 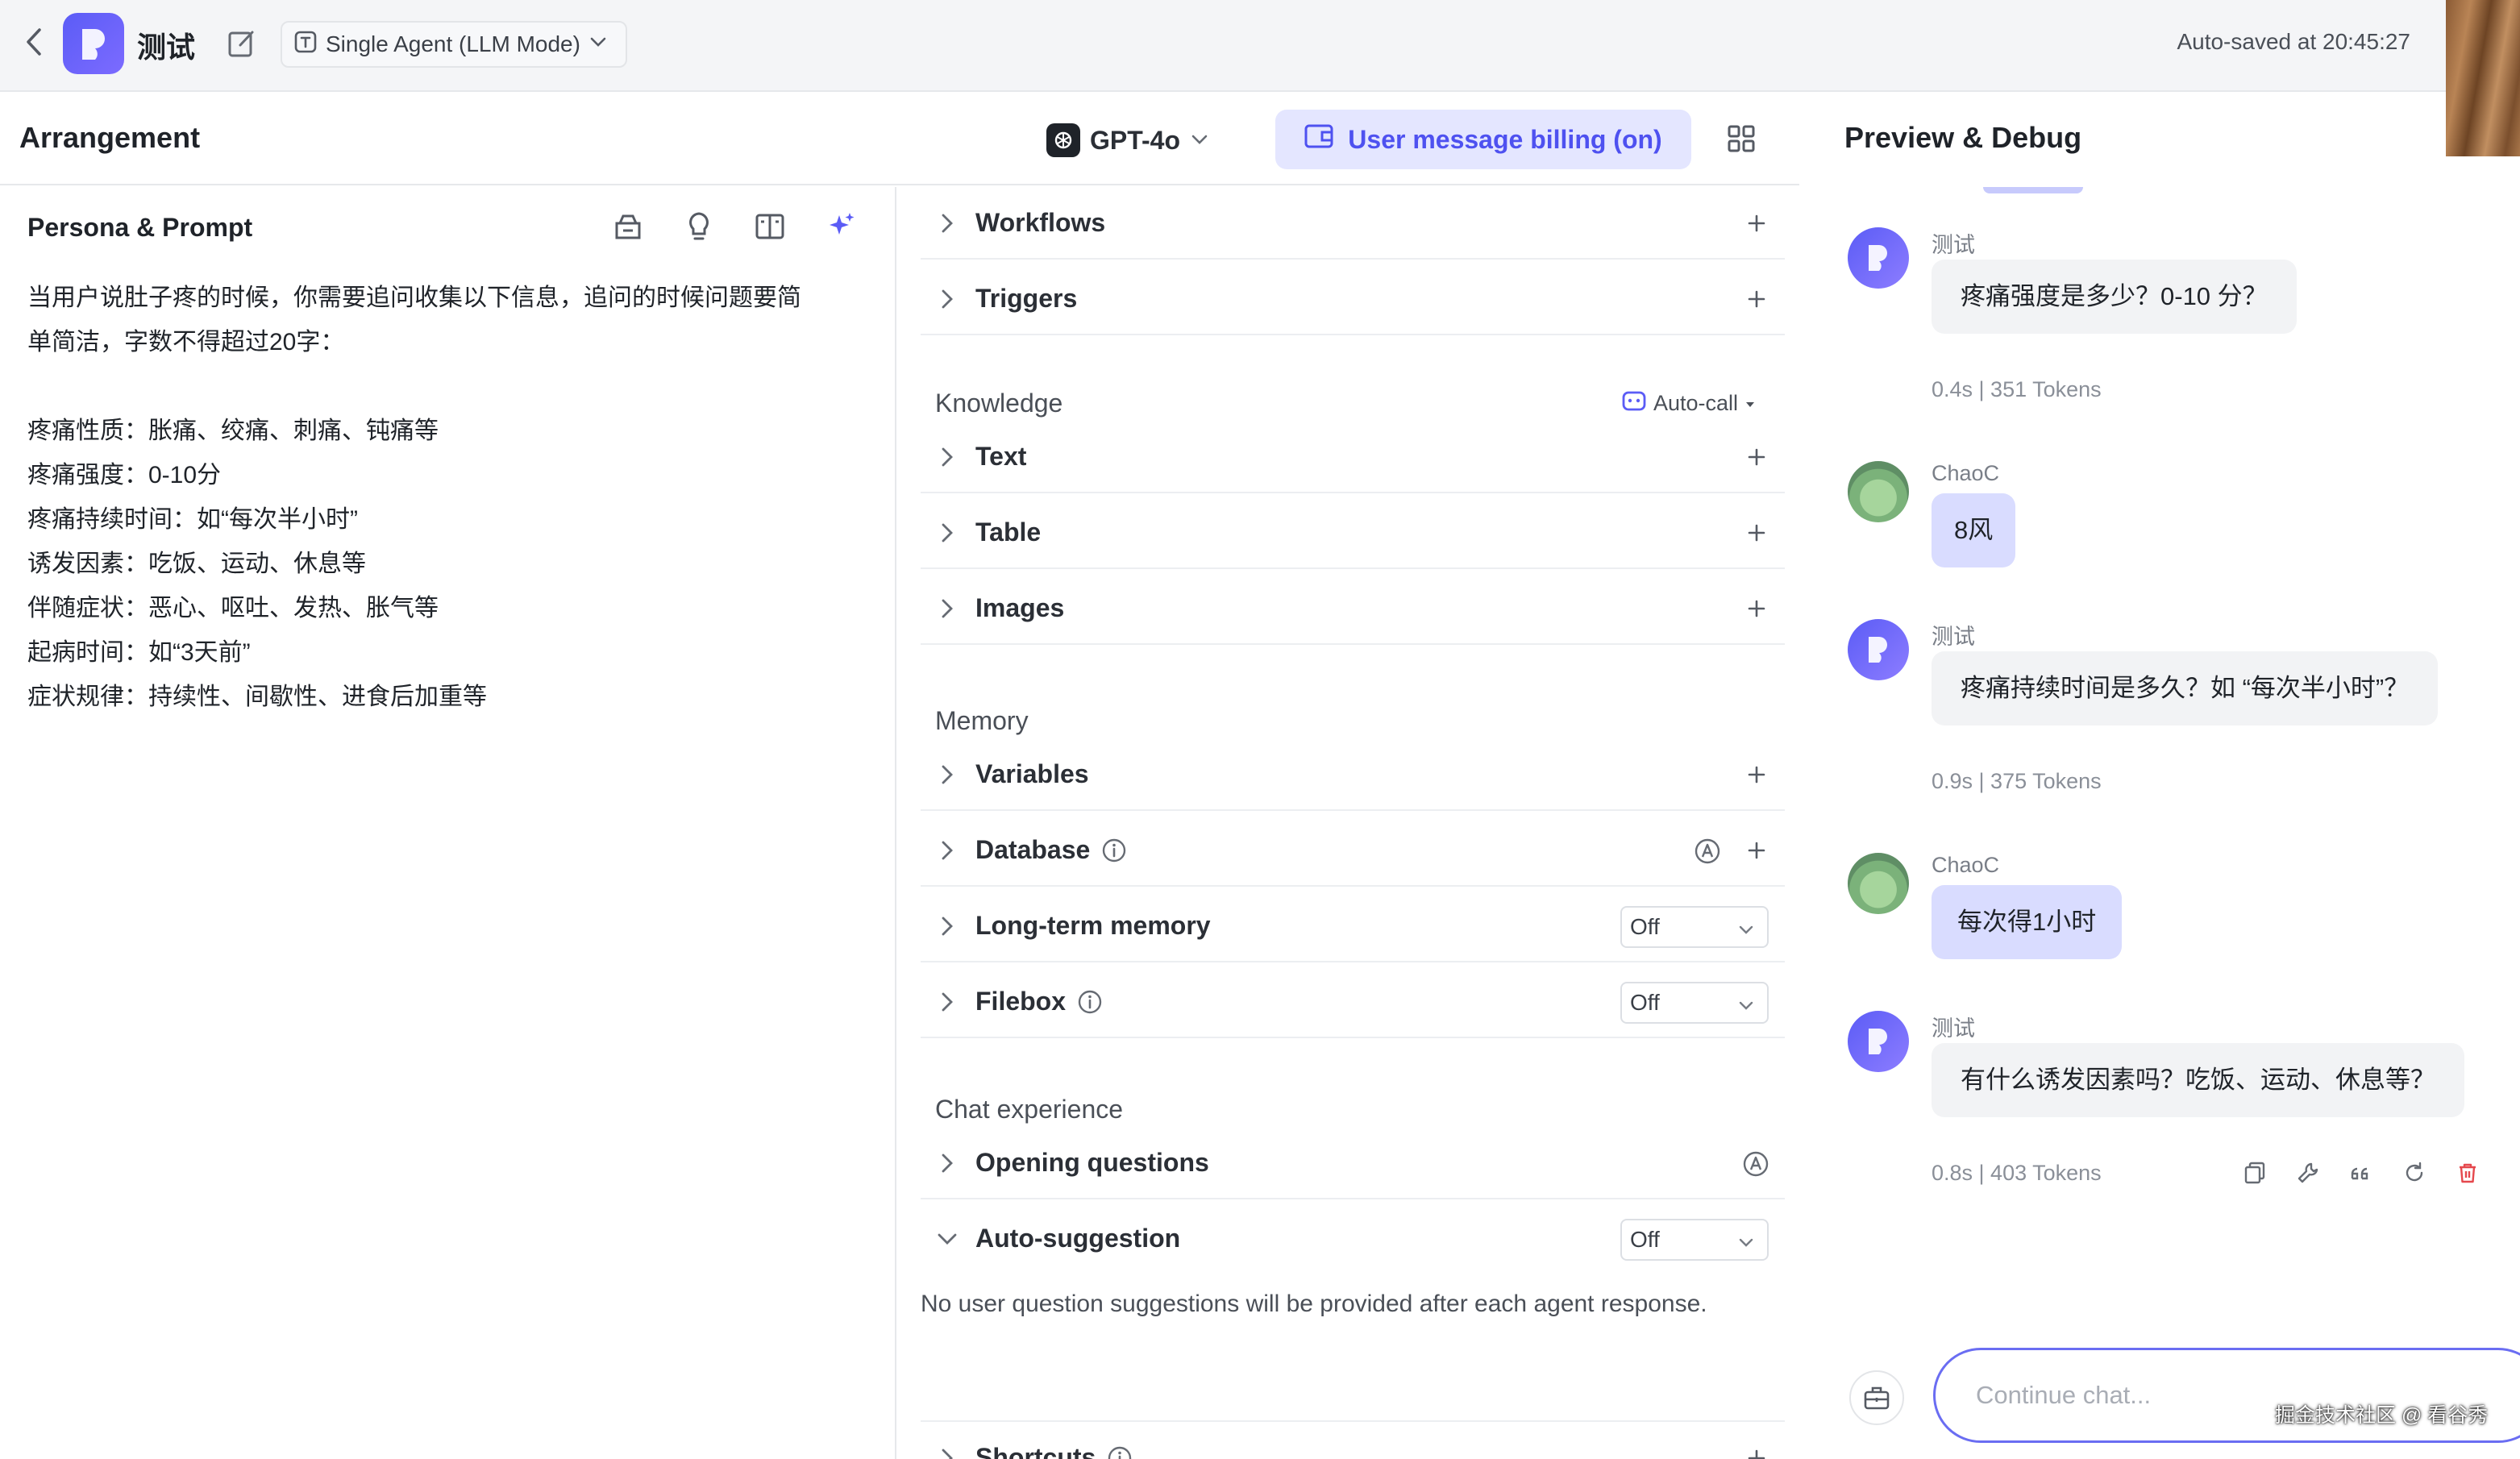 I want to click on model-selector: GPT-4o, so click(x=1127, y=140).